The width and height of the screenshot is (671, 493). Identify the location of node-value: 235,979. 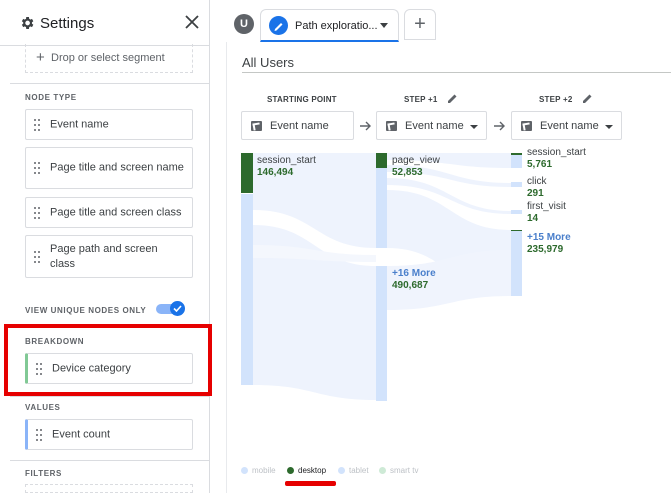
(545, 249).